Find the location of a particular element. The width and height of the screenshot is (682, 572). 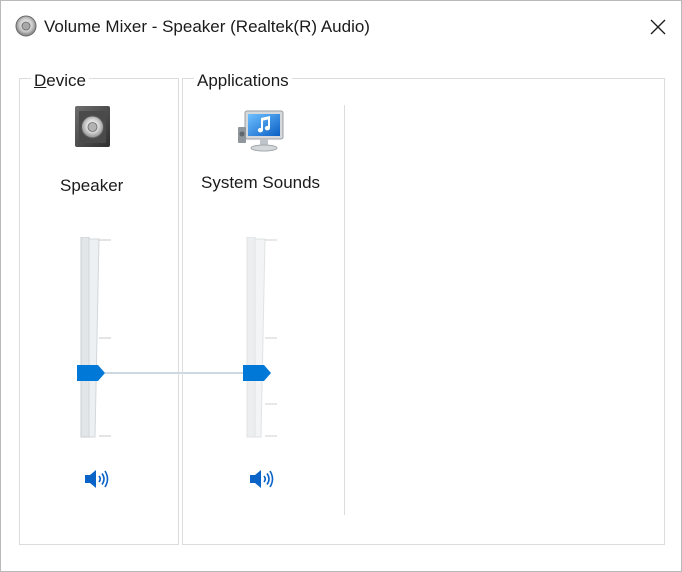

close-button is located at coordinates (658, 27).